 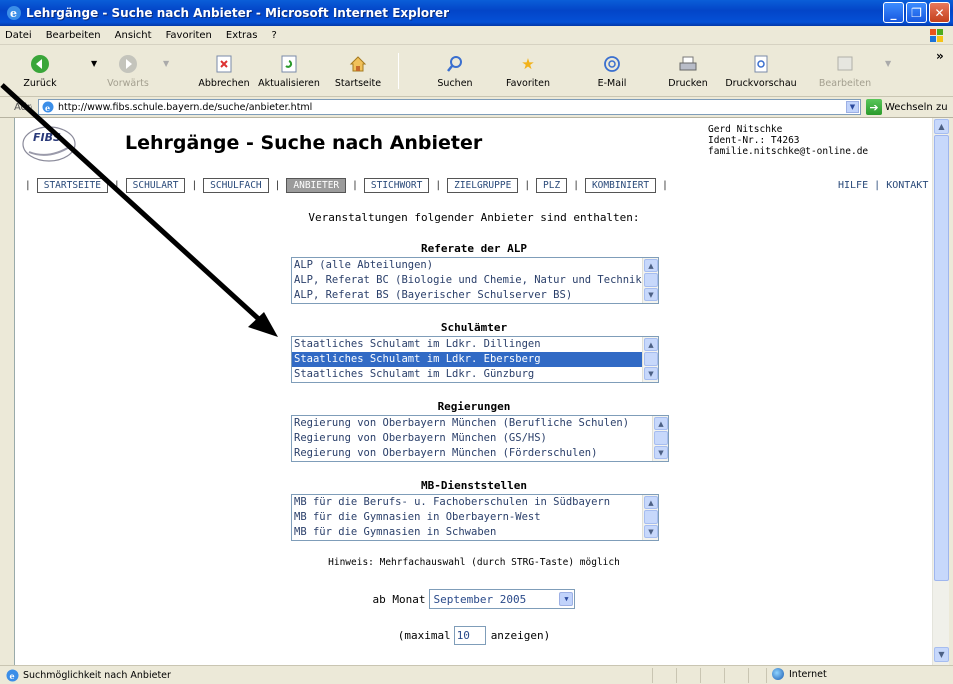 What do you see at coordinates (72, 185) in the screenshot?
I see `nav-startseite: STARTSEITE` at bounding box center [72, 185].